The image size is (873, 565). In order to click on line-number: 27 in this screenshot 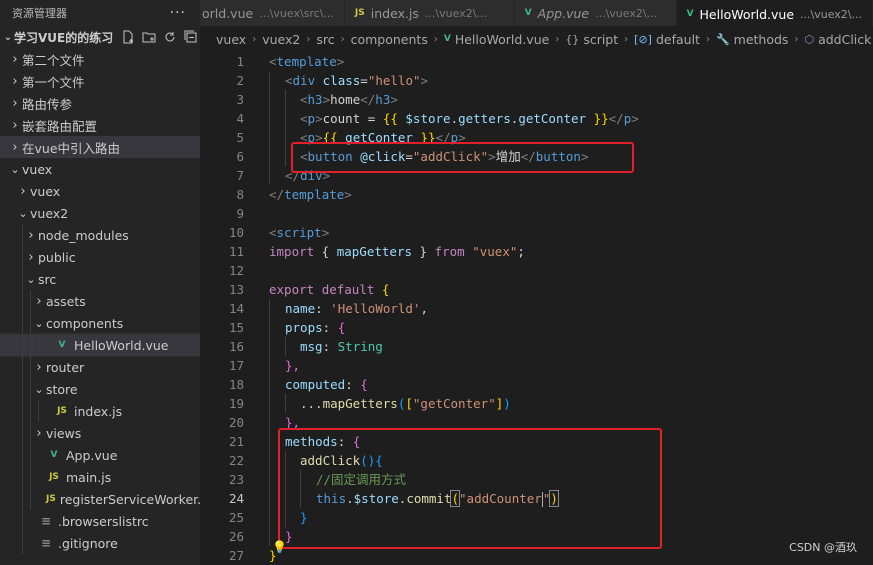, I will do `click(236, 555)`.